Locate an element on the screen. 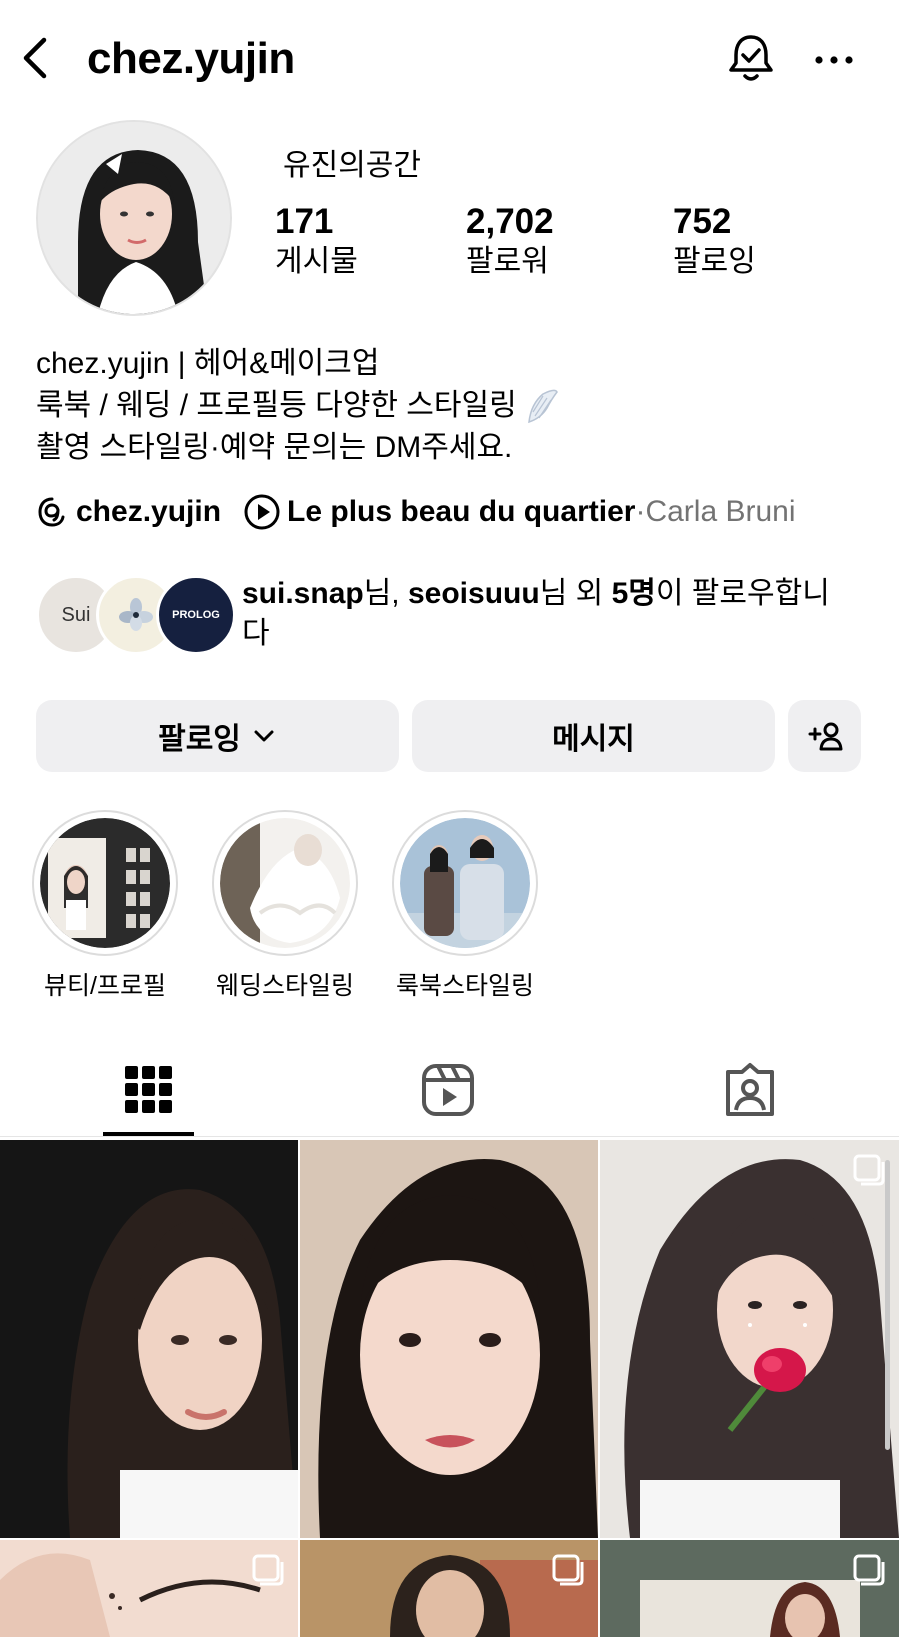 This screenshot has width=899, height=1637. highlight-wedding-styling-label: 웨딩스타일링 is located at coordinates (284, 986).